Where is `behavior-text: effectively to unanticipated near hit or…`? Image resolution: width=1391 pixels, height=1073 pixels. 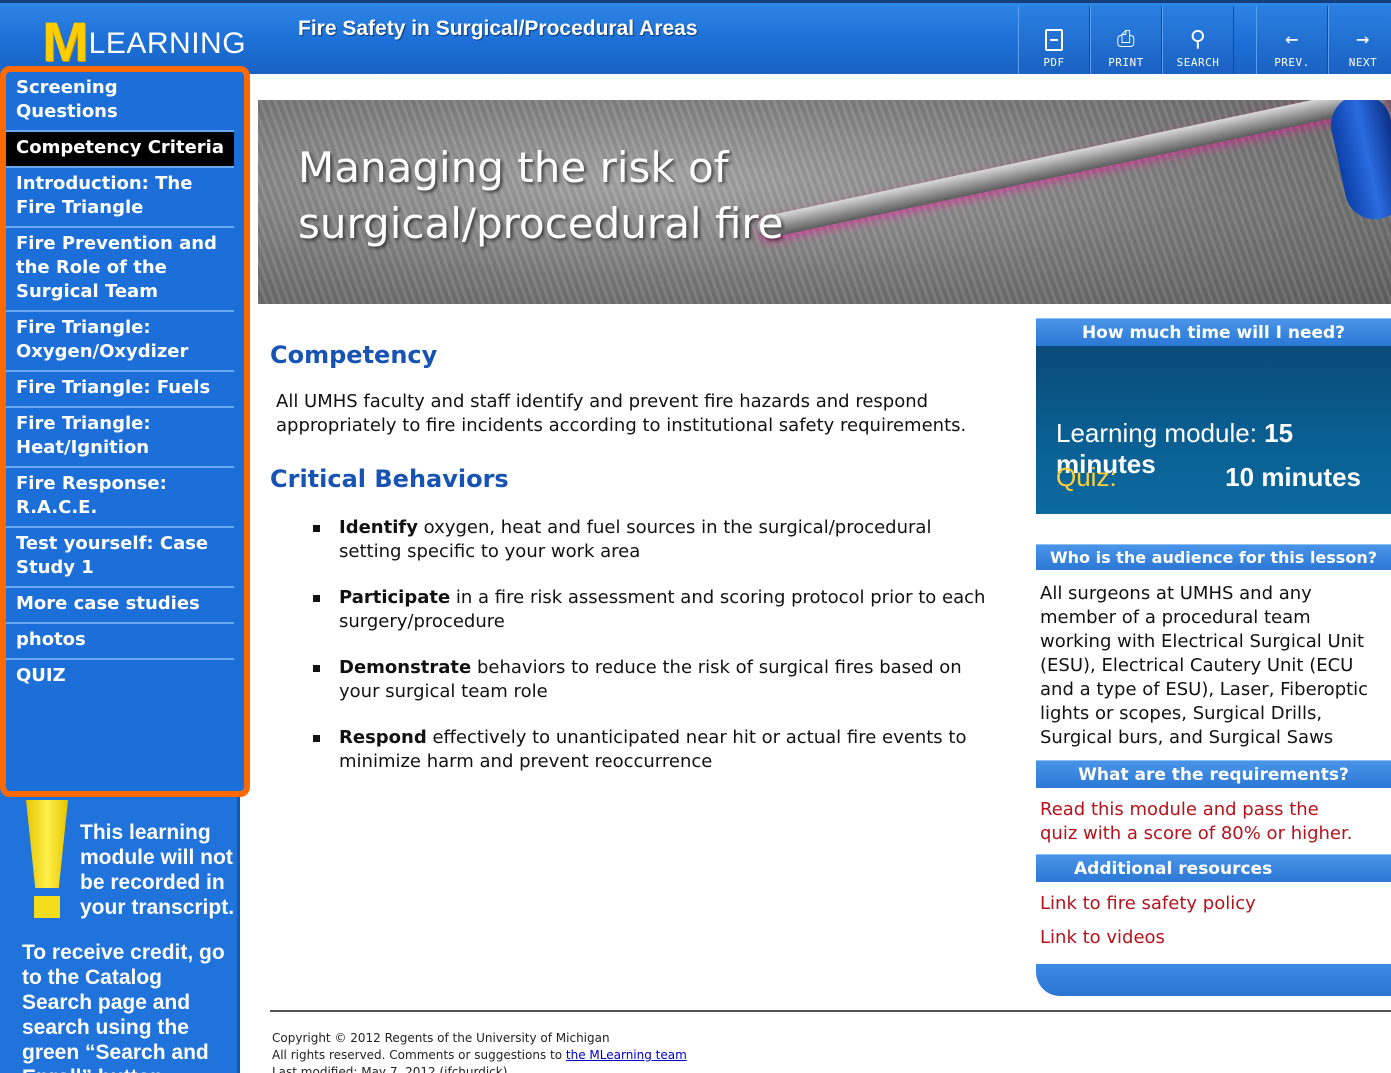 behavior-text: effectively to unanticipated near hit or… is located at coordinates (653, 749).